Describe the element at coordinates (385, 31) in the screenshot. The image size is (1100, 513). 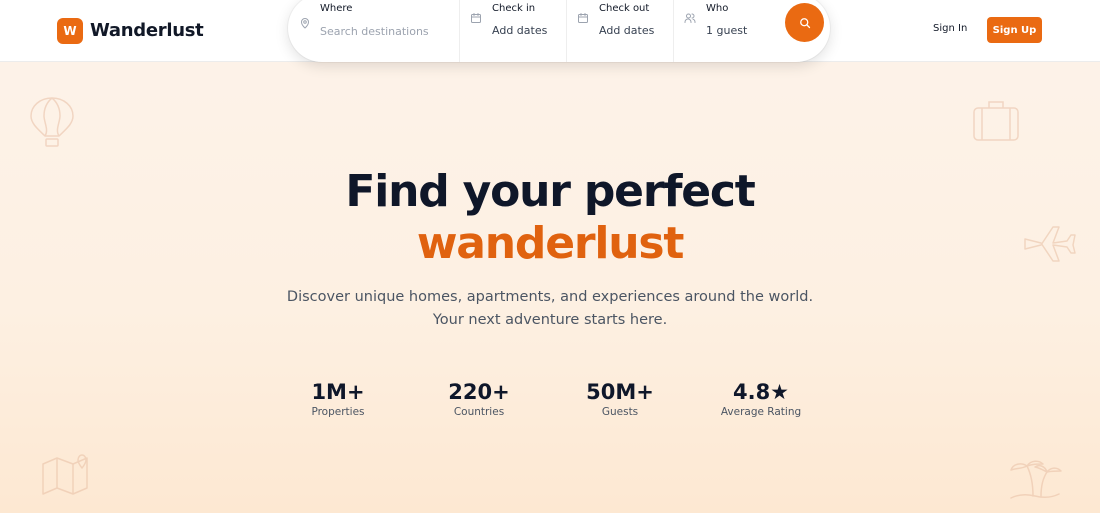
I see `destination-input` at that location.